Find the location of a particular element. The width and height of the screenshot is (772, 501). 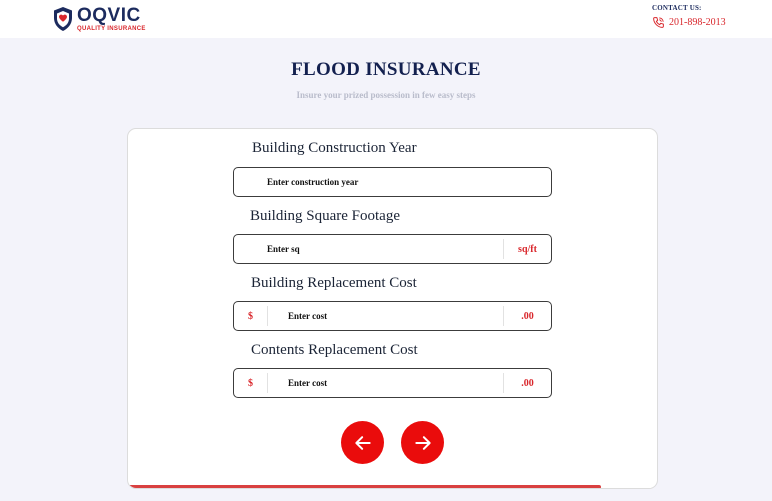

contents-cost-cents: .00 is located at coordinates (527, 383).